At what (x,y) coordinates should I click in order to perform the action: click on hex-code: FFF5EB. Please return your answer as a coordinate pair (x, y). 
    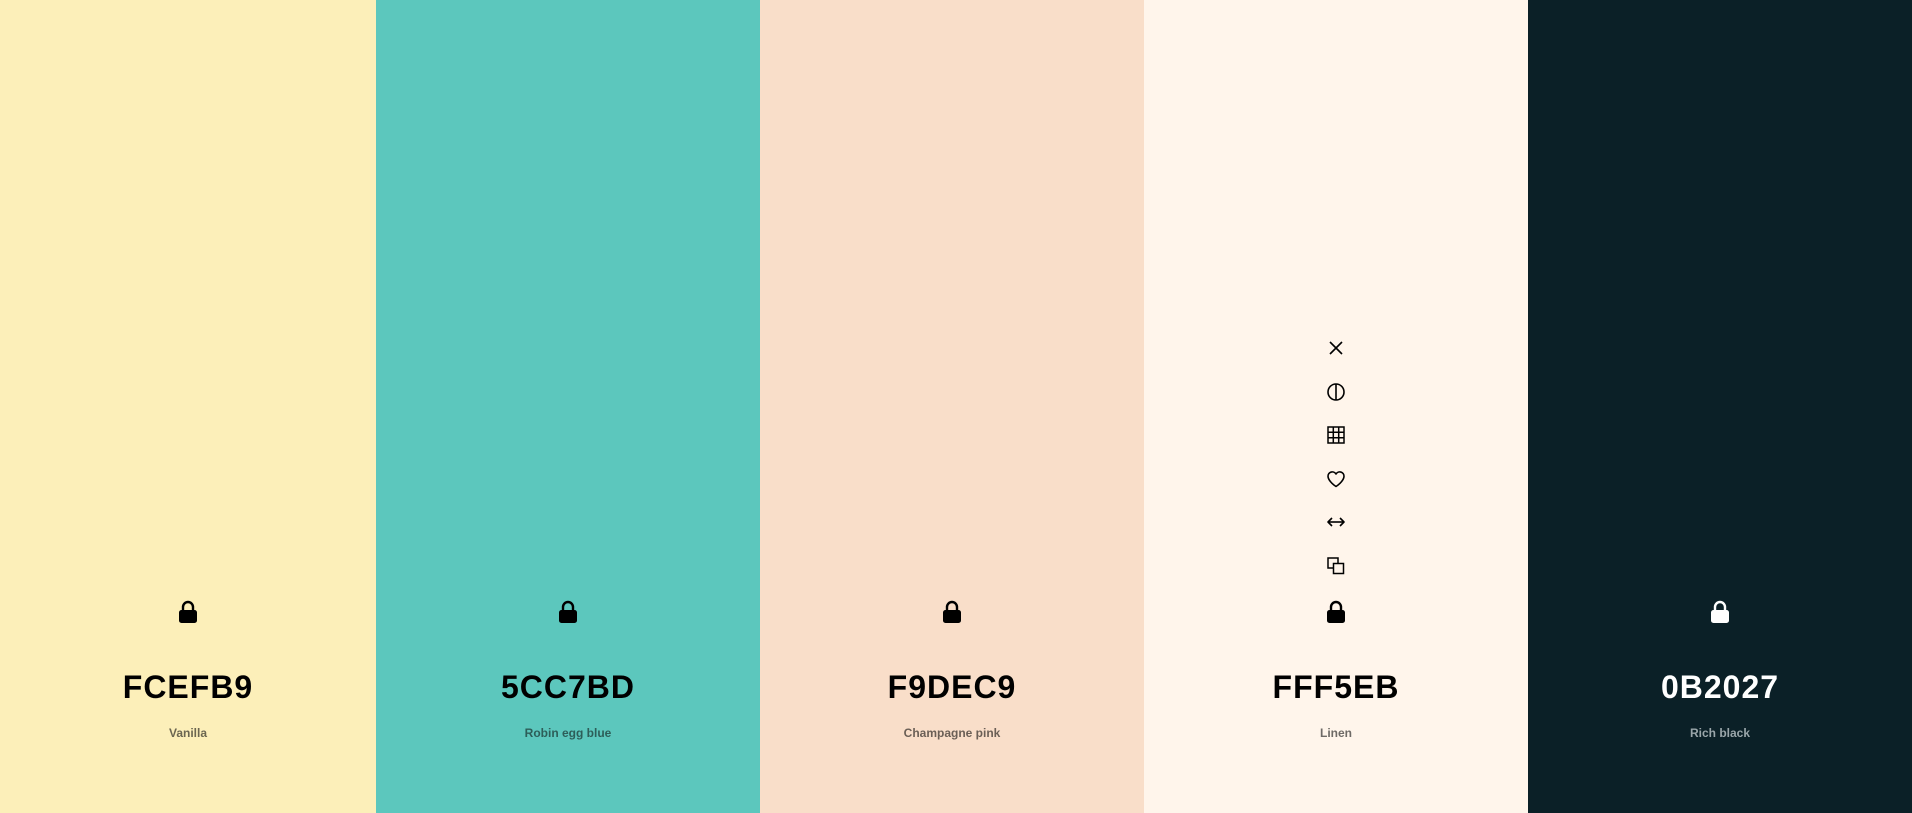
    Looking at the image, I should click on (1336, 687).